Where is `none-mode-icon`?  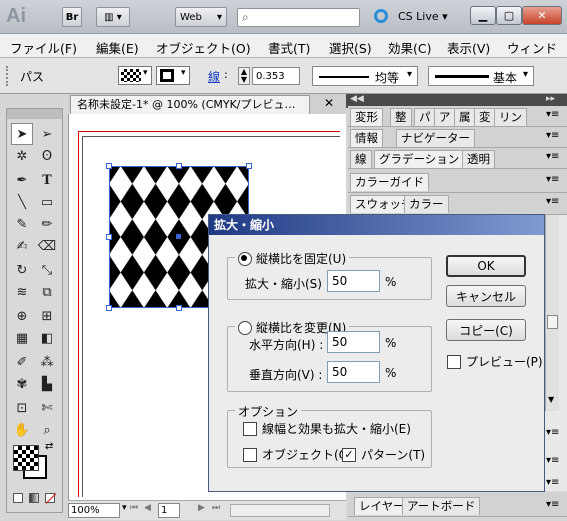 none-mode-icon is located at coordinates (51, 498).